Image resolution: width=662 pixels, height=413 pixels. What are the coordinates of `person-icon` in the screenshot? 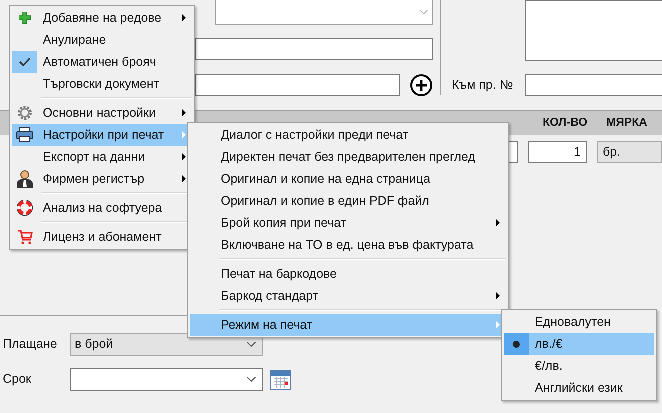 It's located at (25, 179).